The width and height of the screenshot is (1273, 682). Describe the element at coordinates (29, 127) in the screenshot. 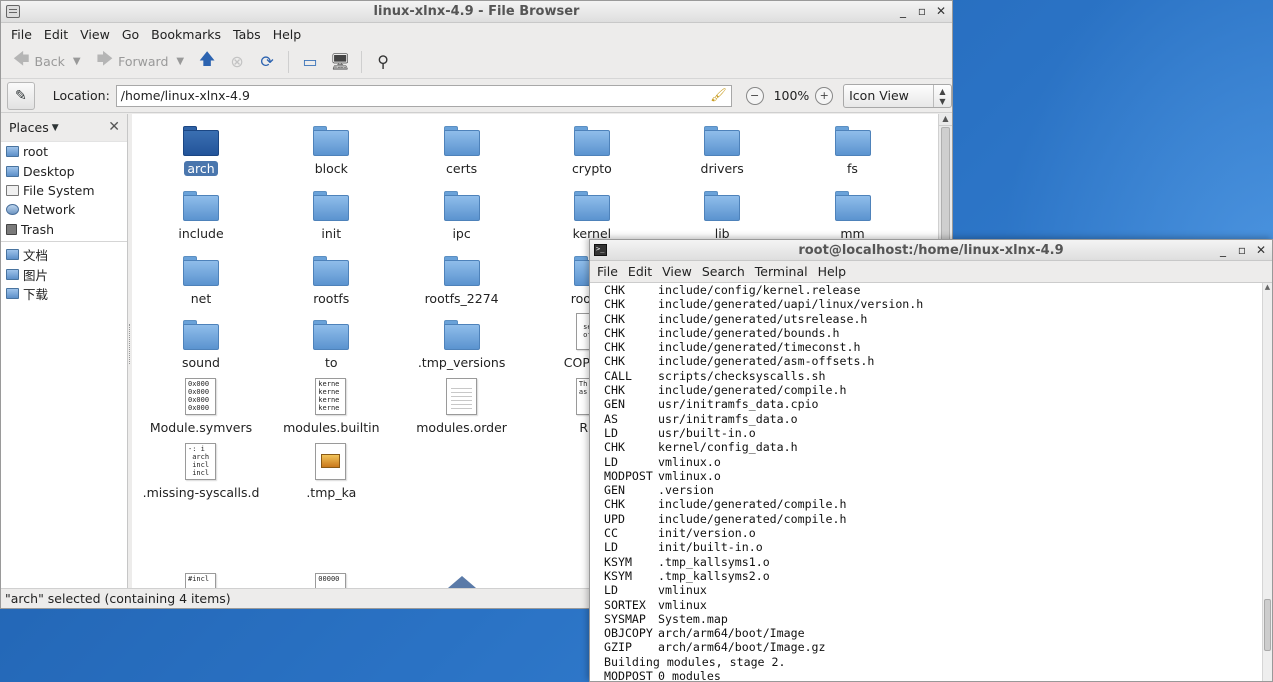

I see `places-dropdown: Places` at that location.